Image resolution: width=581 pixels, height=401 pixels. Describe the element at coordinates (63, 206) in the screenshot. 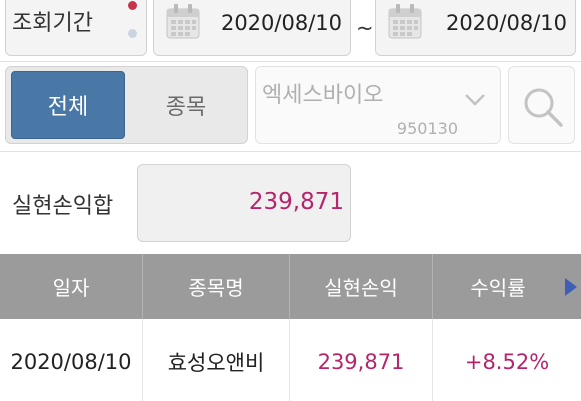

I see `realized-pnl-total-label: 실현손익합` at that location.